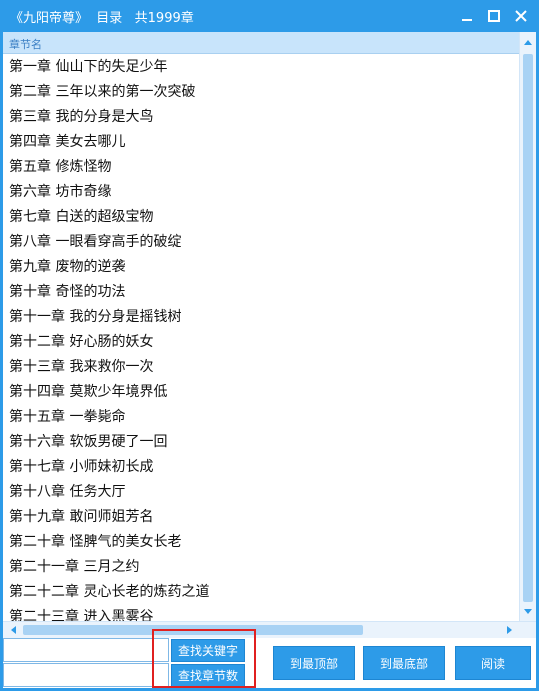 This screenshot has width=539, height=691. Describe the element at coordinates (261, 67) in the screenshot. I see `list-item: 第一章 仙山下的失足少年` at that location.